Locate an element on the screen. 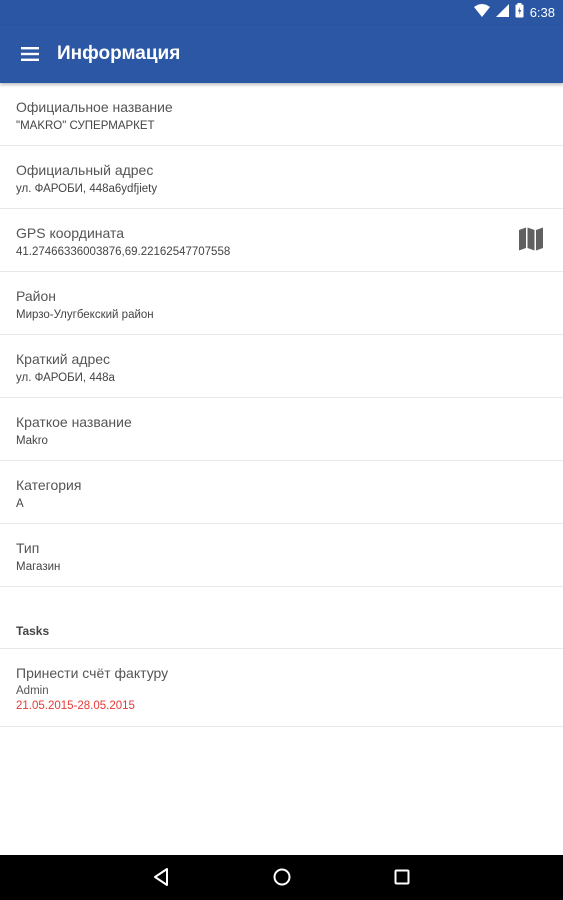  home-icon is located at coordinates (282, 877).